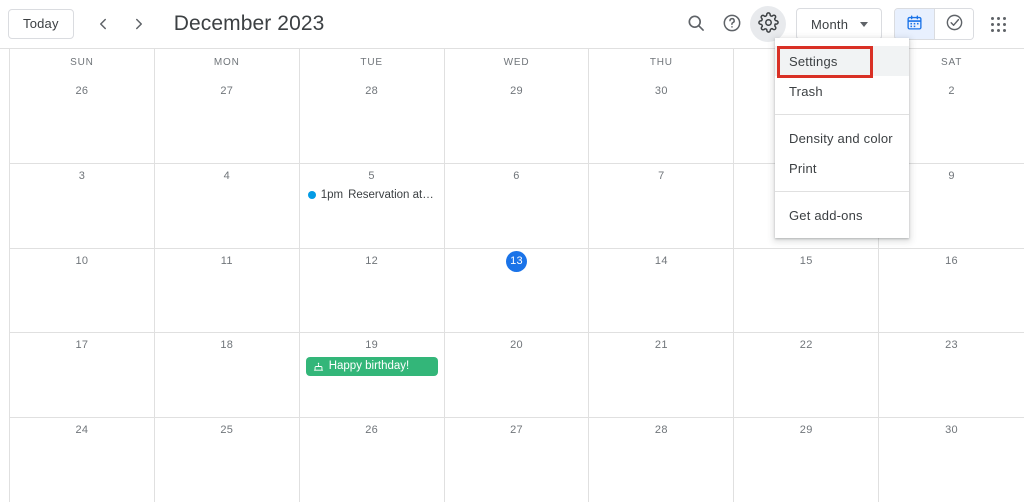  What do you see at coordinates (227, 460) in the screenshot?
I see `day-cell: 25` at bounding box center [227, 460].